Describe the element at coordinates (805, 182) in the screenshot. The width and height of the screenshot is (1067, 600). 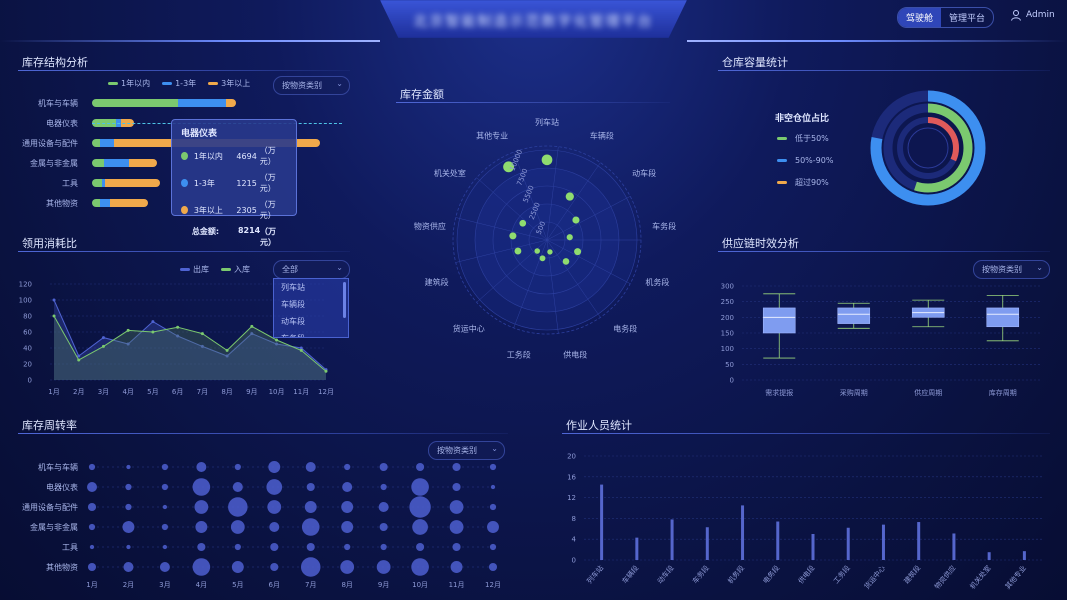
I see `legend-item: 超过90%` at that location.